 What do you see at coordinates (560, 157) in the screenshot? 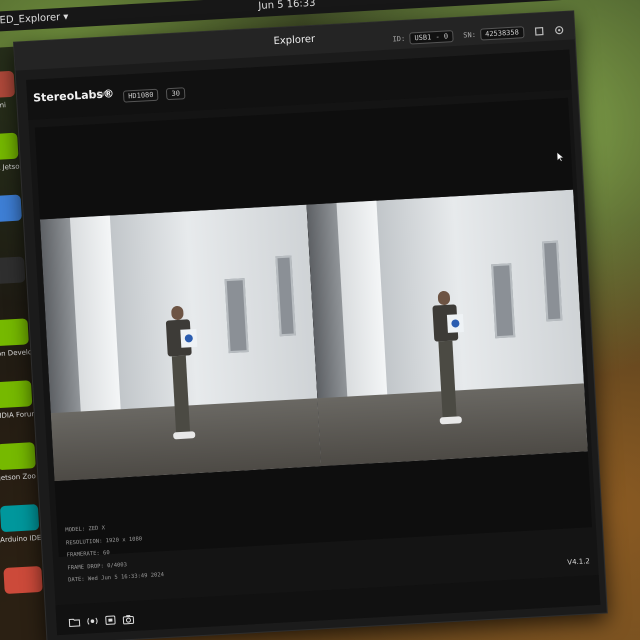
I see `mouse-cursor-icon` at bounding box center [560, 157].